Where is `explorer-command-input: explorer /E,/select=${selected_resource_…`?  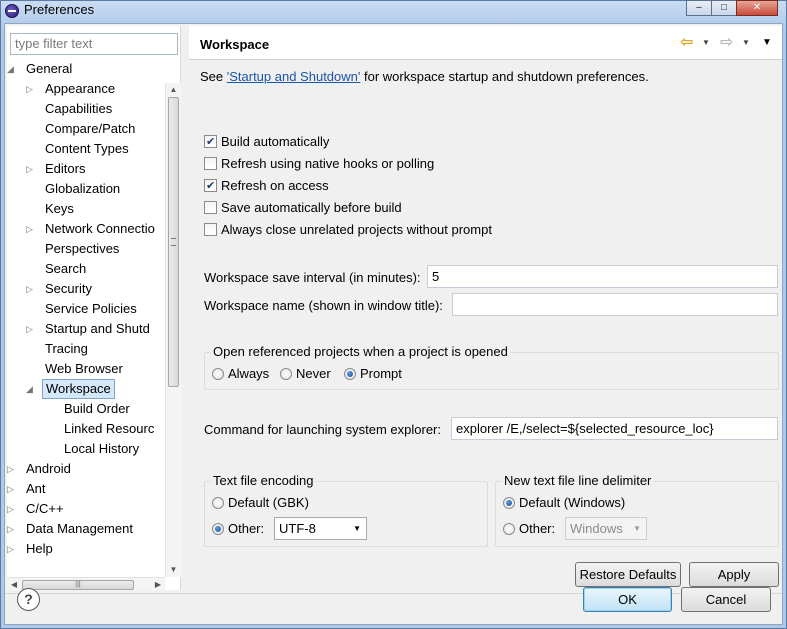
explorer-command-input: explorer /E,/select=${selected_resource_… is located at coordinates (614, 428).